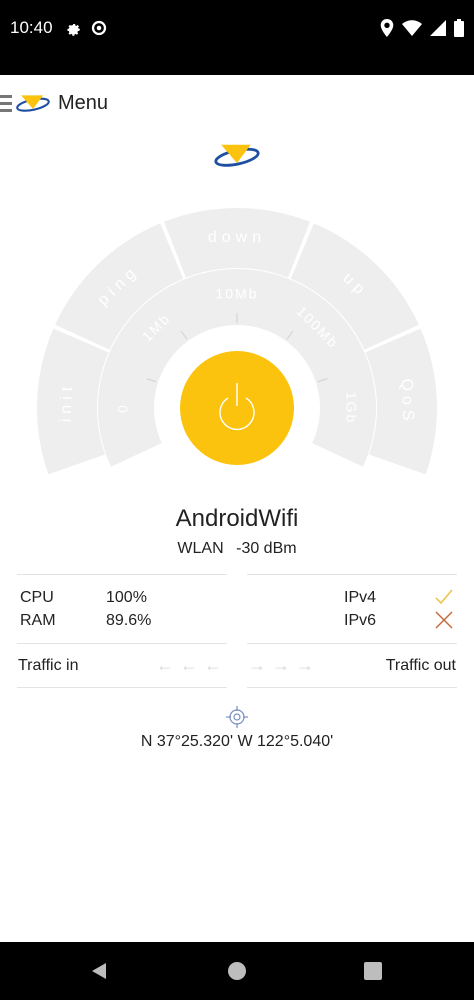 This screenshot has height=1000, width=474. I want to click on gps-crosshair-icon, so click(237, 717).